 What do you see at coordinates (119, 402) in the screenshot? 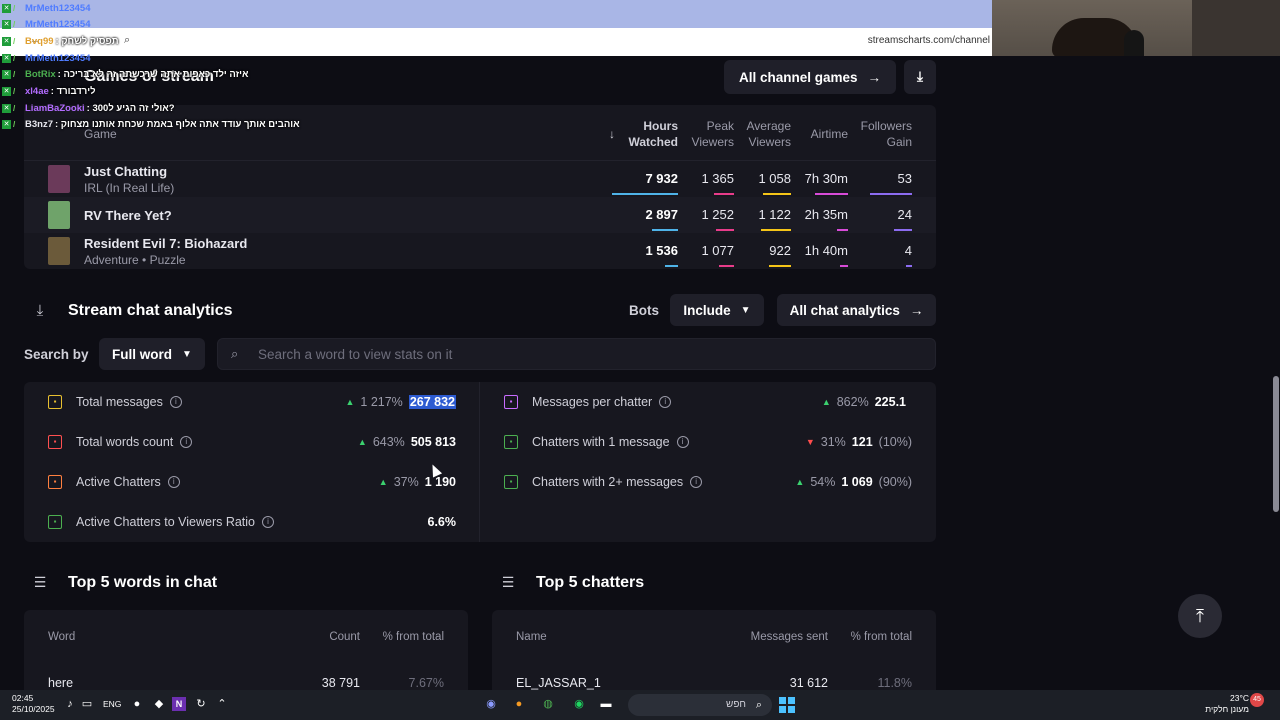
I see `stat-label: Total messages` at bounding box center [119, 402].